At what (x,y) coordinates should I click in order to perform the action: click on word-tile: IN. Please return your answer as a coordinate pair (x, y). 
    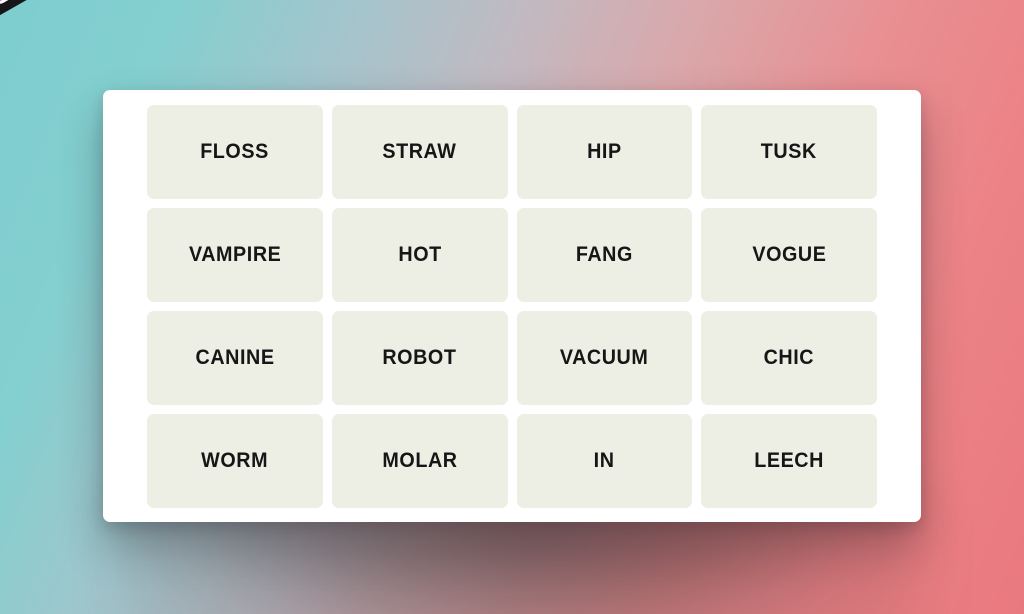
    Looking at the image, I should click on (604, 460).